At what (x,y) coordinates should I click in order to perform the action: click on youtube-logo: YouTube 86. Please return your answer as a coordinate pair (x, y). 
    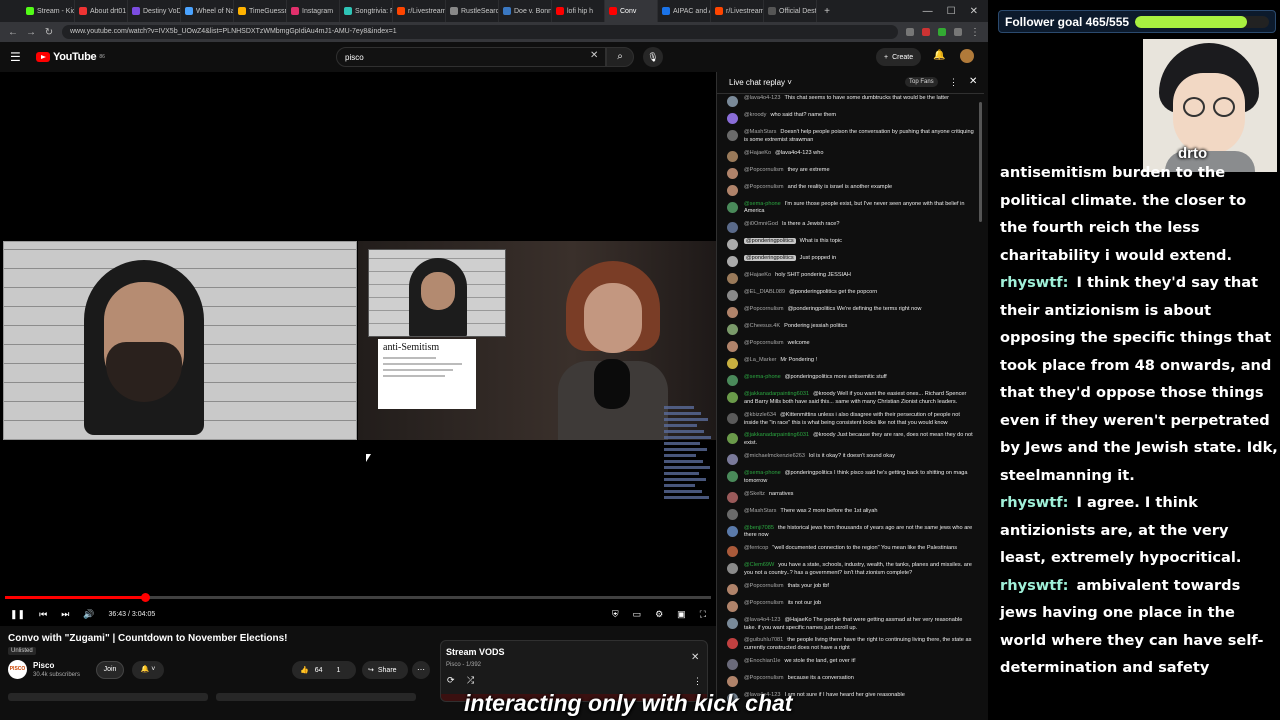
    Looking at the image, I should click on (70, 57).